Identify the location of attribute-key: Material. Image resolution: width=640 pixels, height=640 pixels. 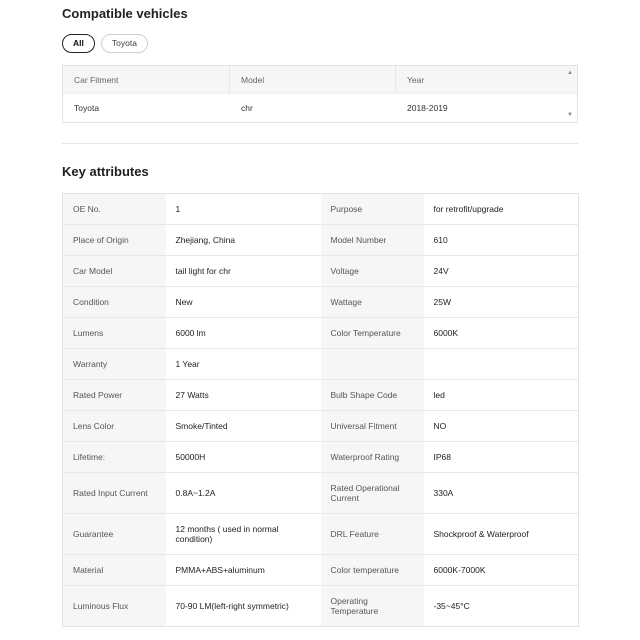
(114, 570).